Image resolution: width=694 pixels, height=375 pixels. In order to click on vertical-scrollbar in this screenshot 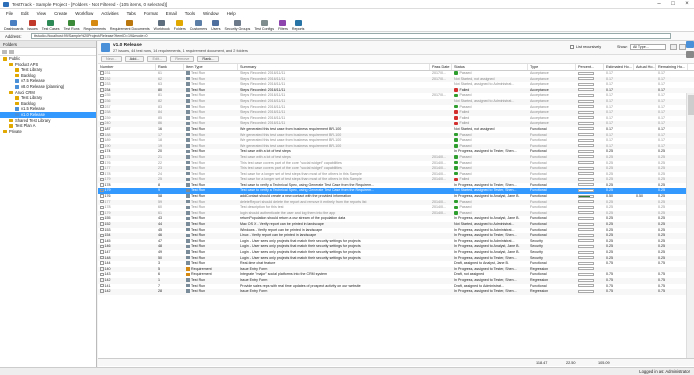, I will do `click(690, 225)`.